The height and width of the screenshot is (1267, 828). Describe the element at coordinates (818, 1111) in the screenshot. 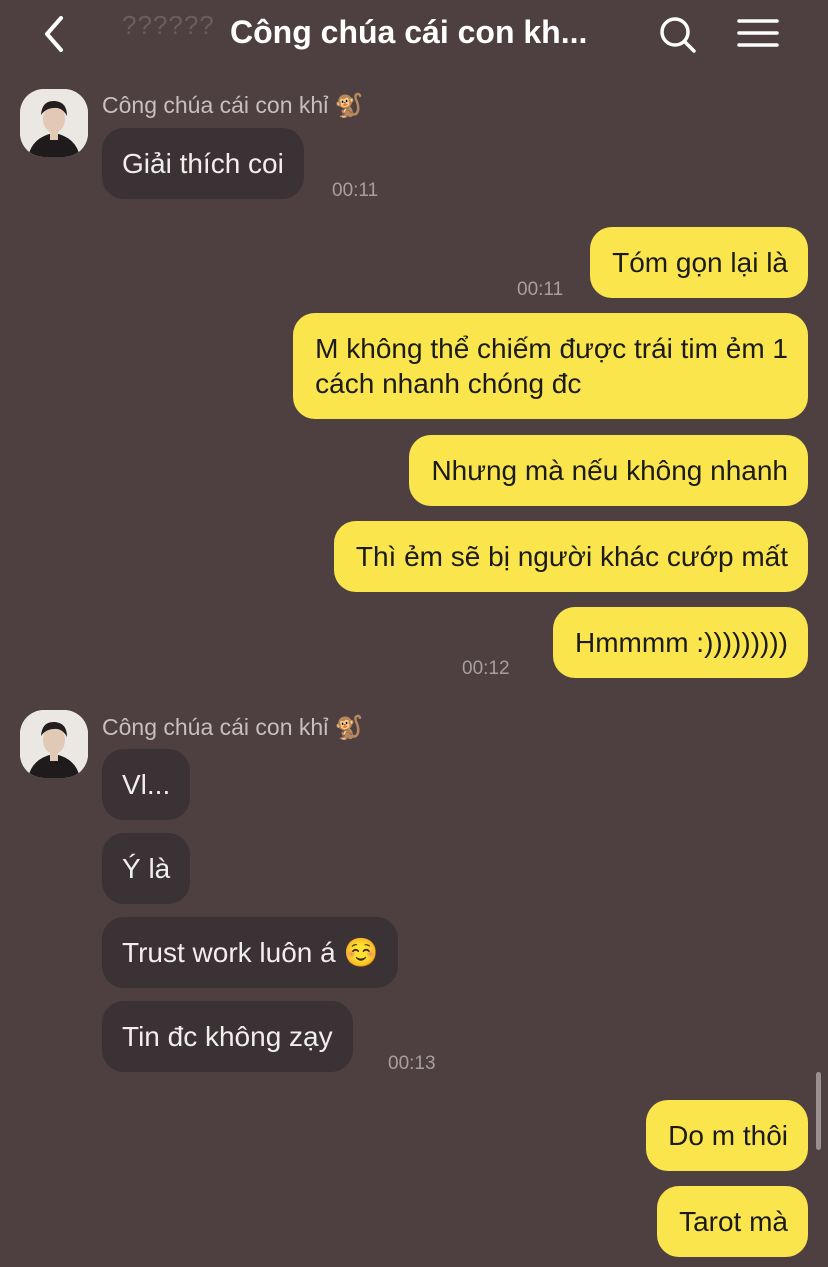

I see `scrollbar` at that location.